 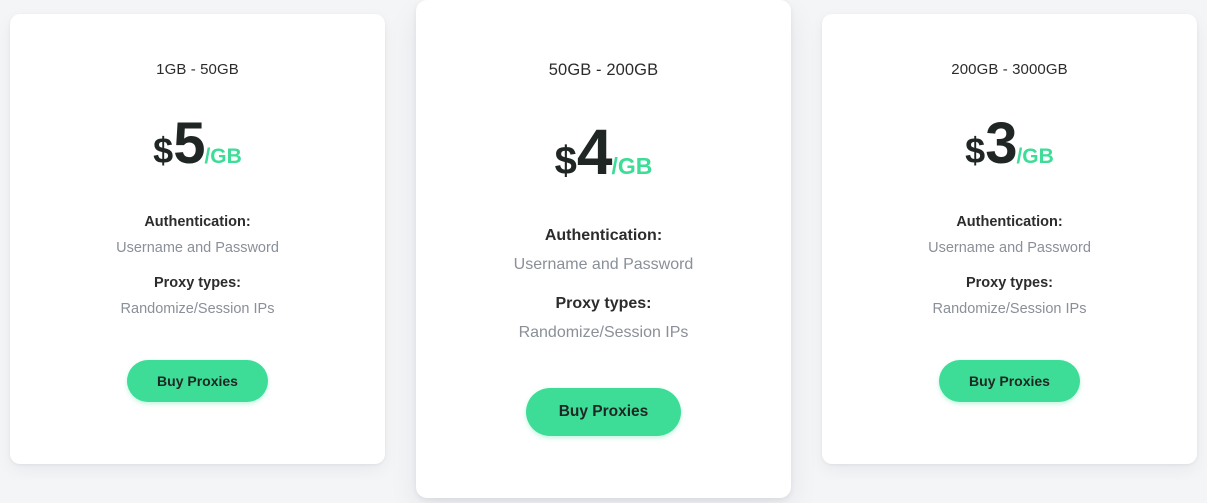 I want to click on plan-price: $ 4 /GB, so click(x=604, y=152).